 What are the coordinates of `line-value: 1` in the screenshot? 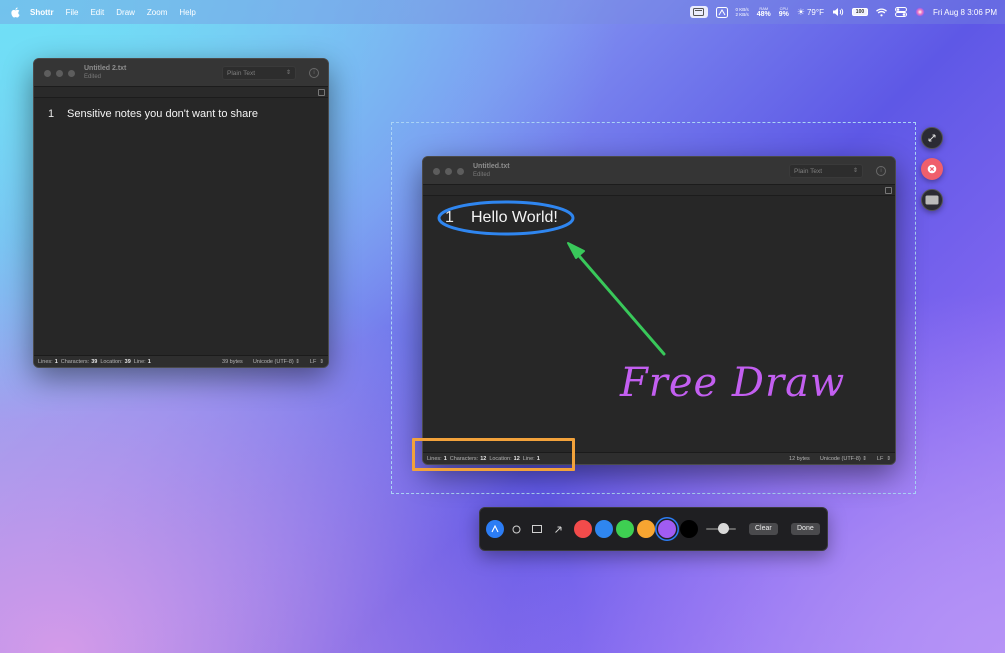 It's located at (149, 361).